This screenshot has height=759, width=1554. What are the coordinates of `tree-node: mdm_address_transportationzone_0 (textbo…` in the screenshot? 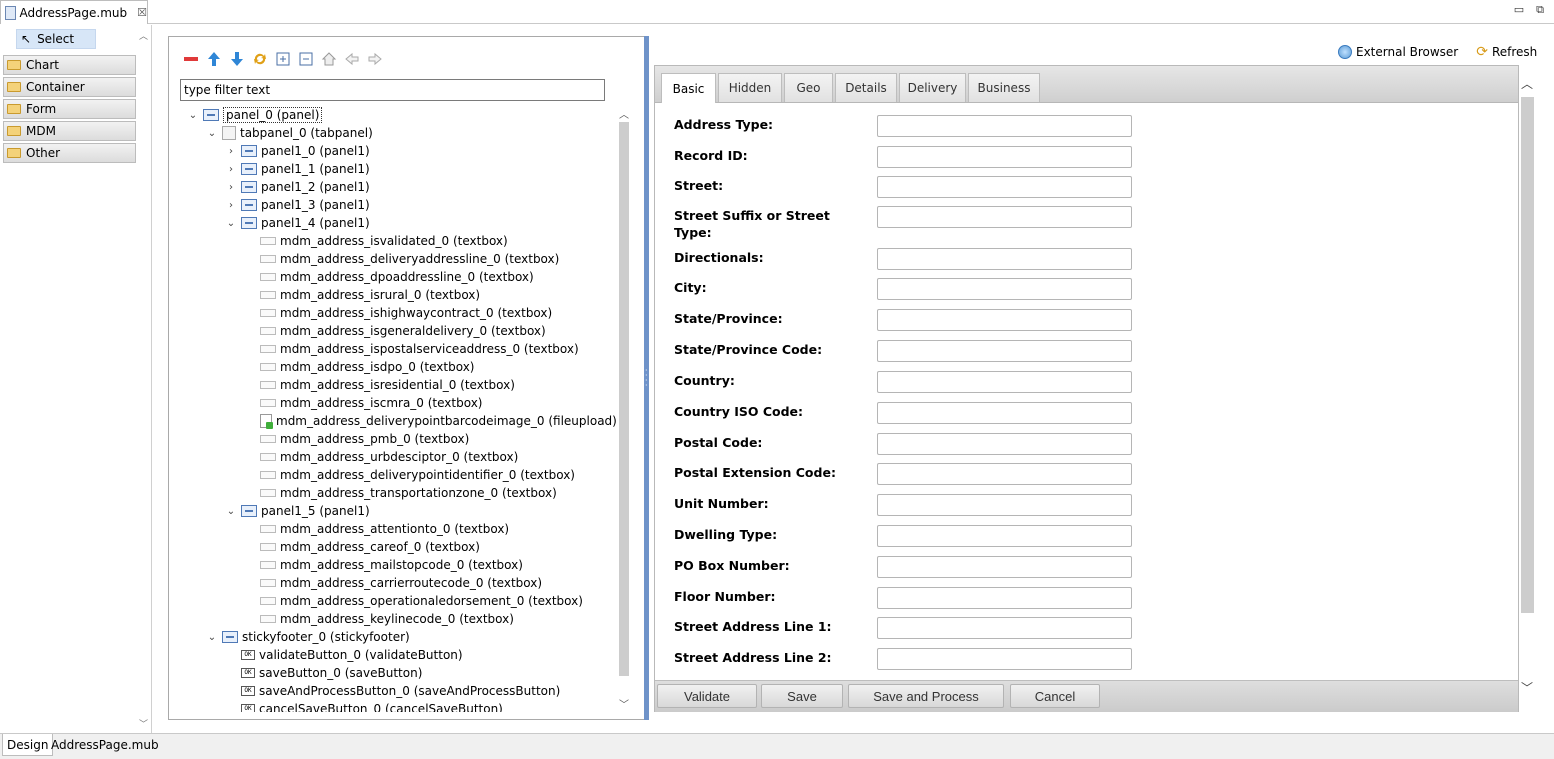 It's located at (400, 493).